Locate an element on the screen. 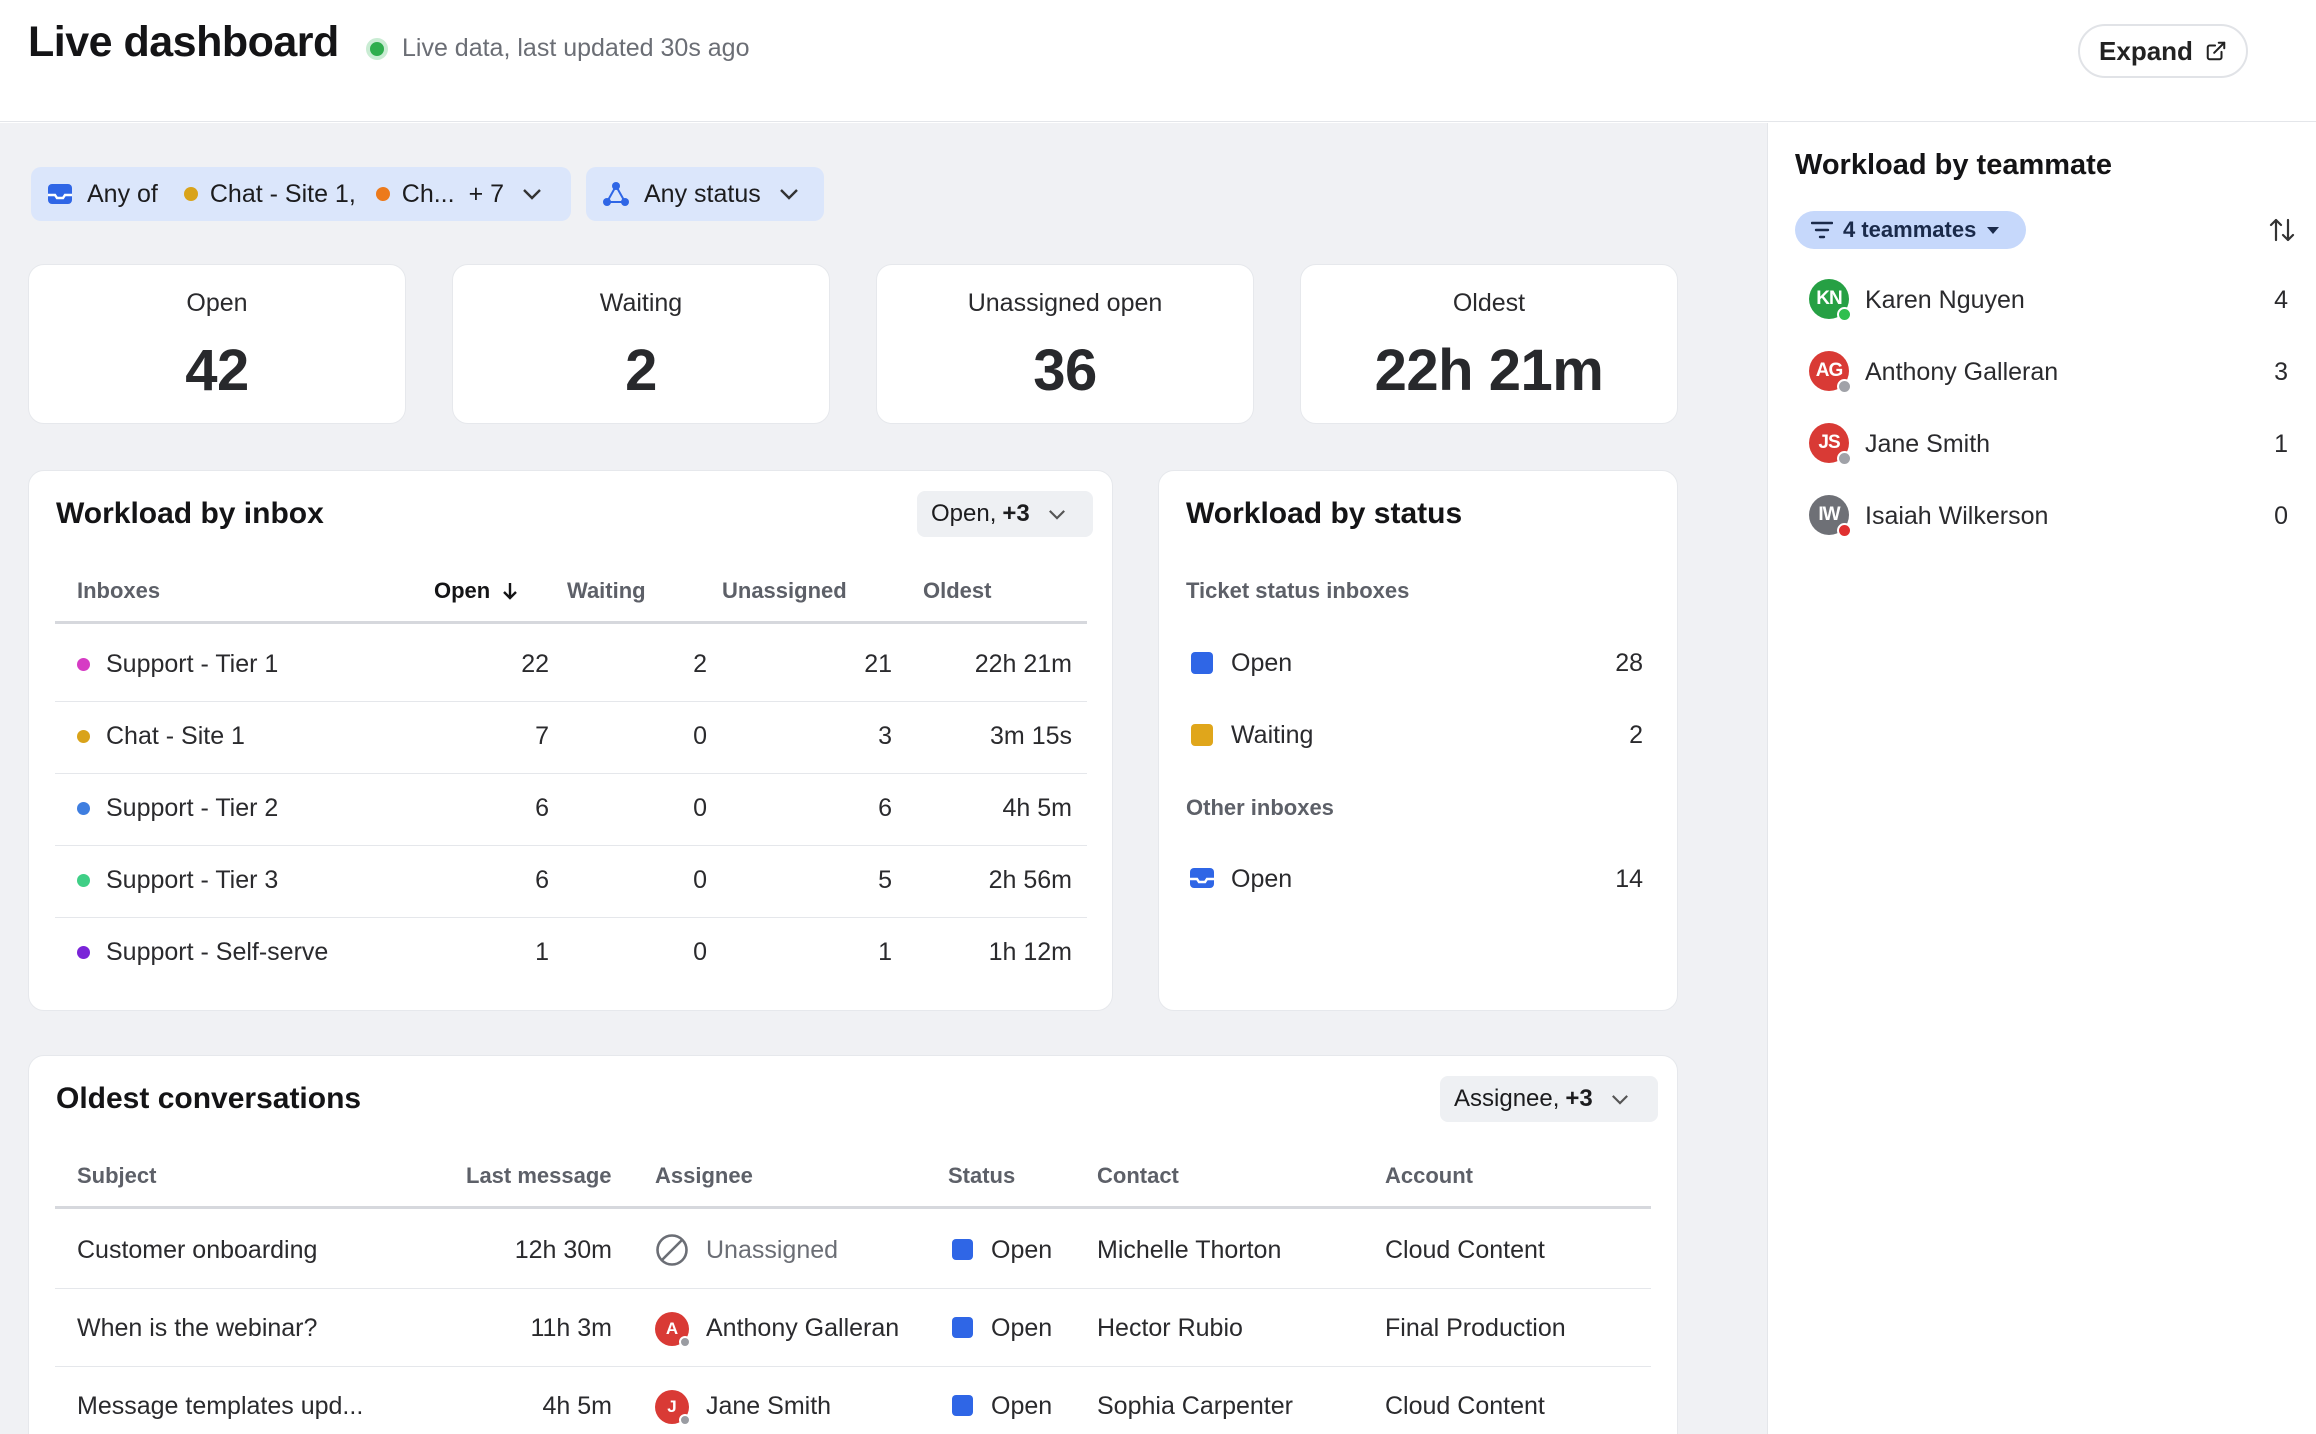  conversation-status: Open is located at coordinates (1022, 1406).